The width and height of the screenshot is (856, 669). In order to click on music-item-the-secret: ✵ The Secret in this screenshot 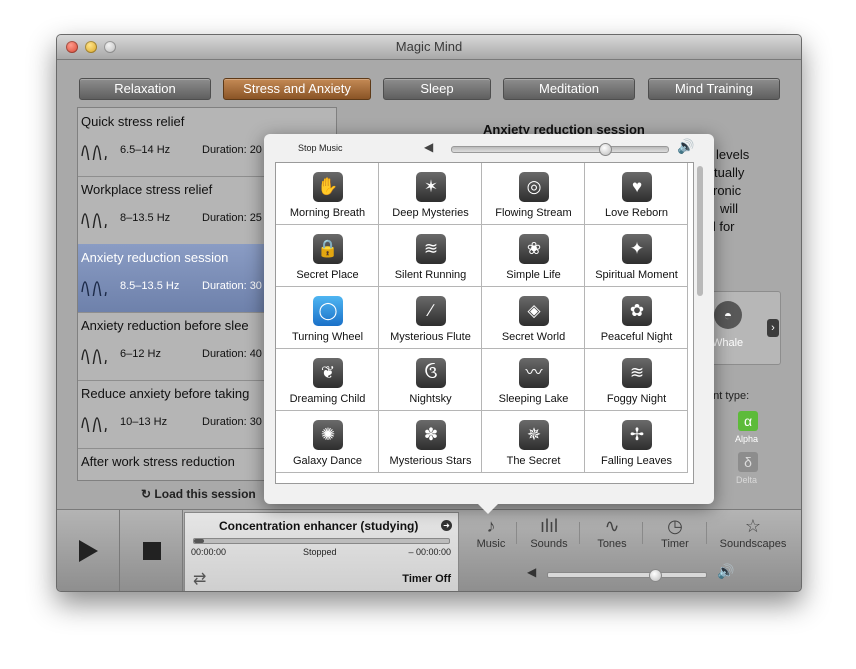, I will do `click(533, 442)`.